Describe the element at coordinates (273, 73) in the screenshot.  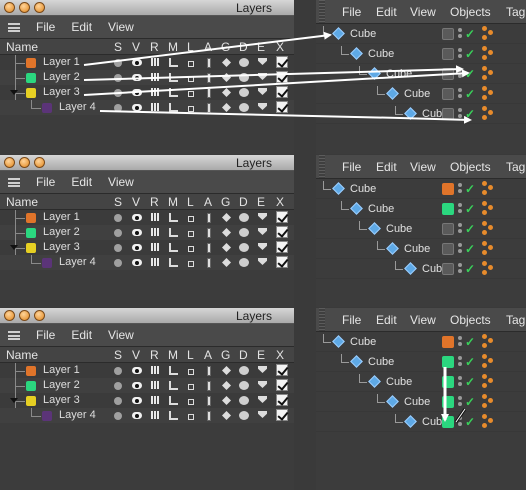
I see `arrow-layer2-to-tag` at that location.